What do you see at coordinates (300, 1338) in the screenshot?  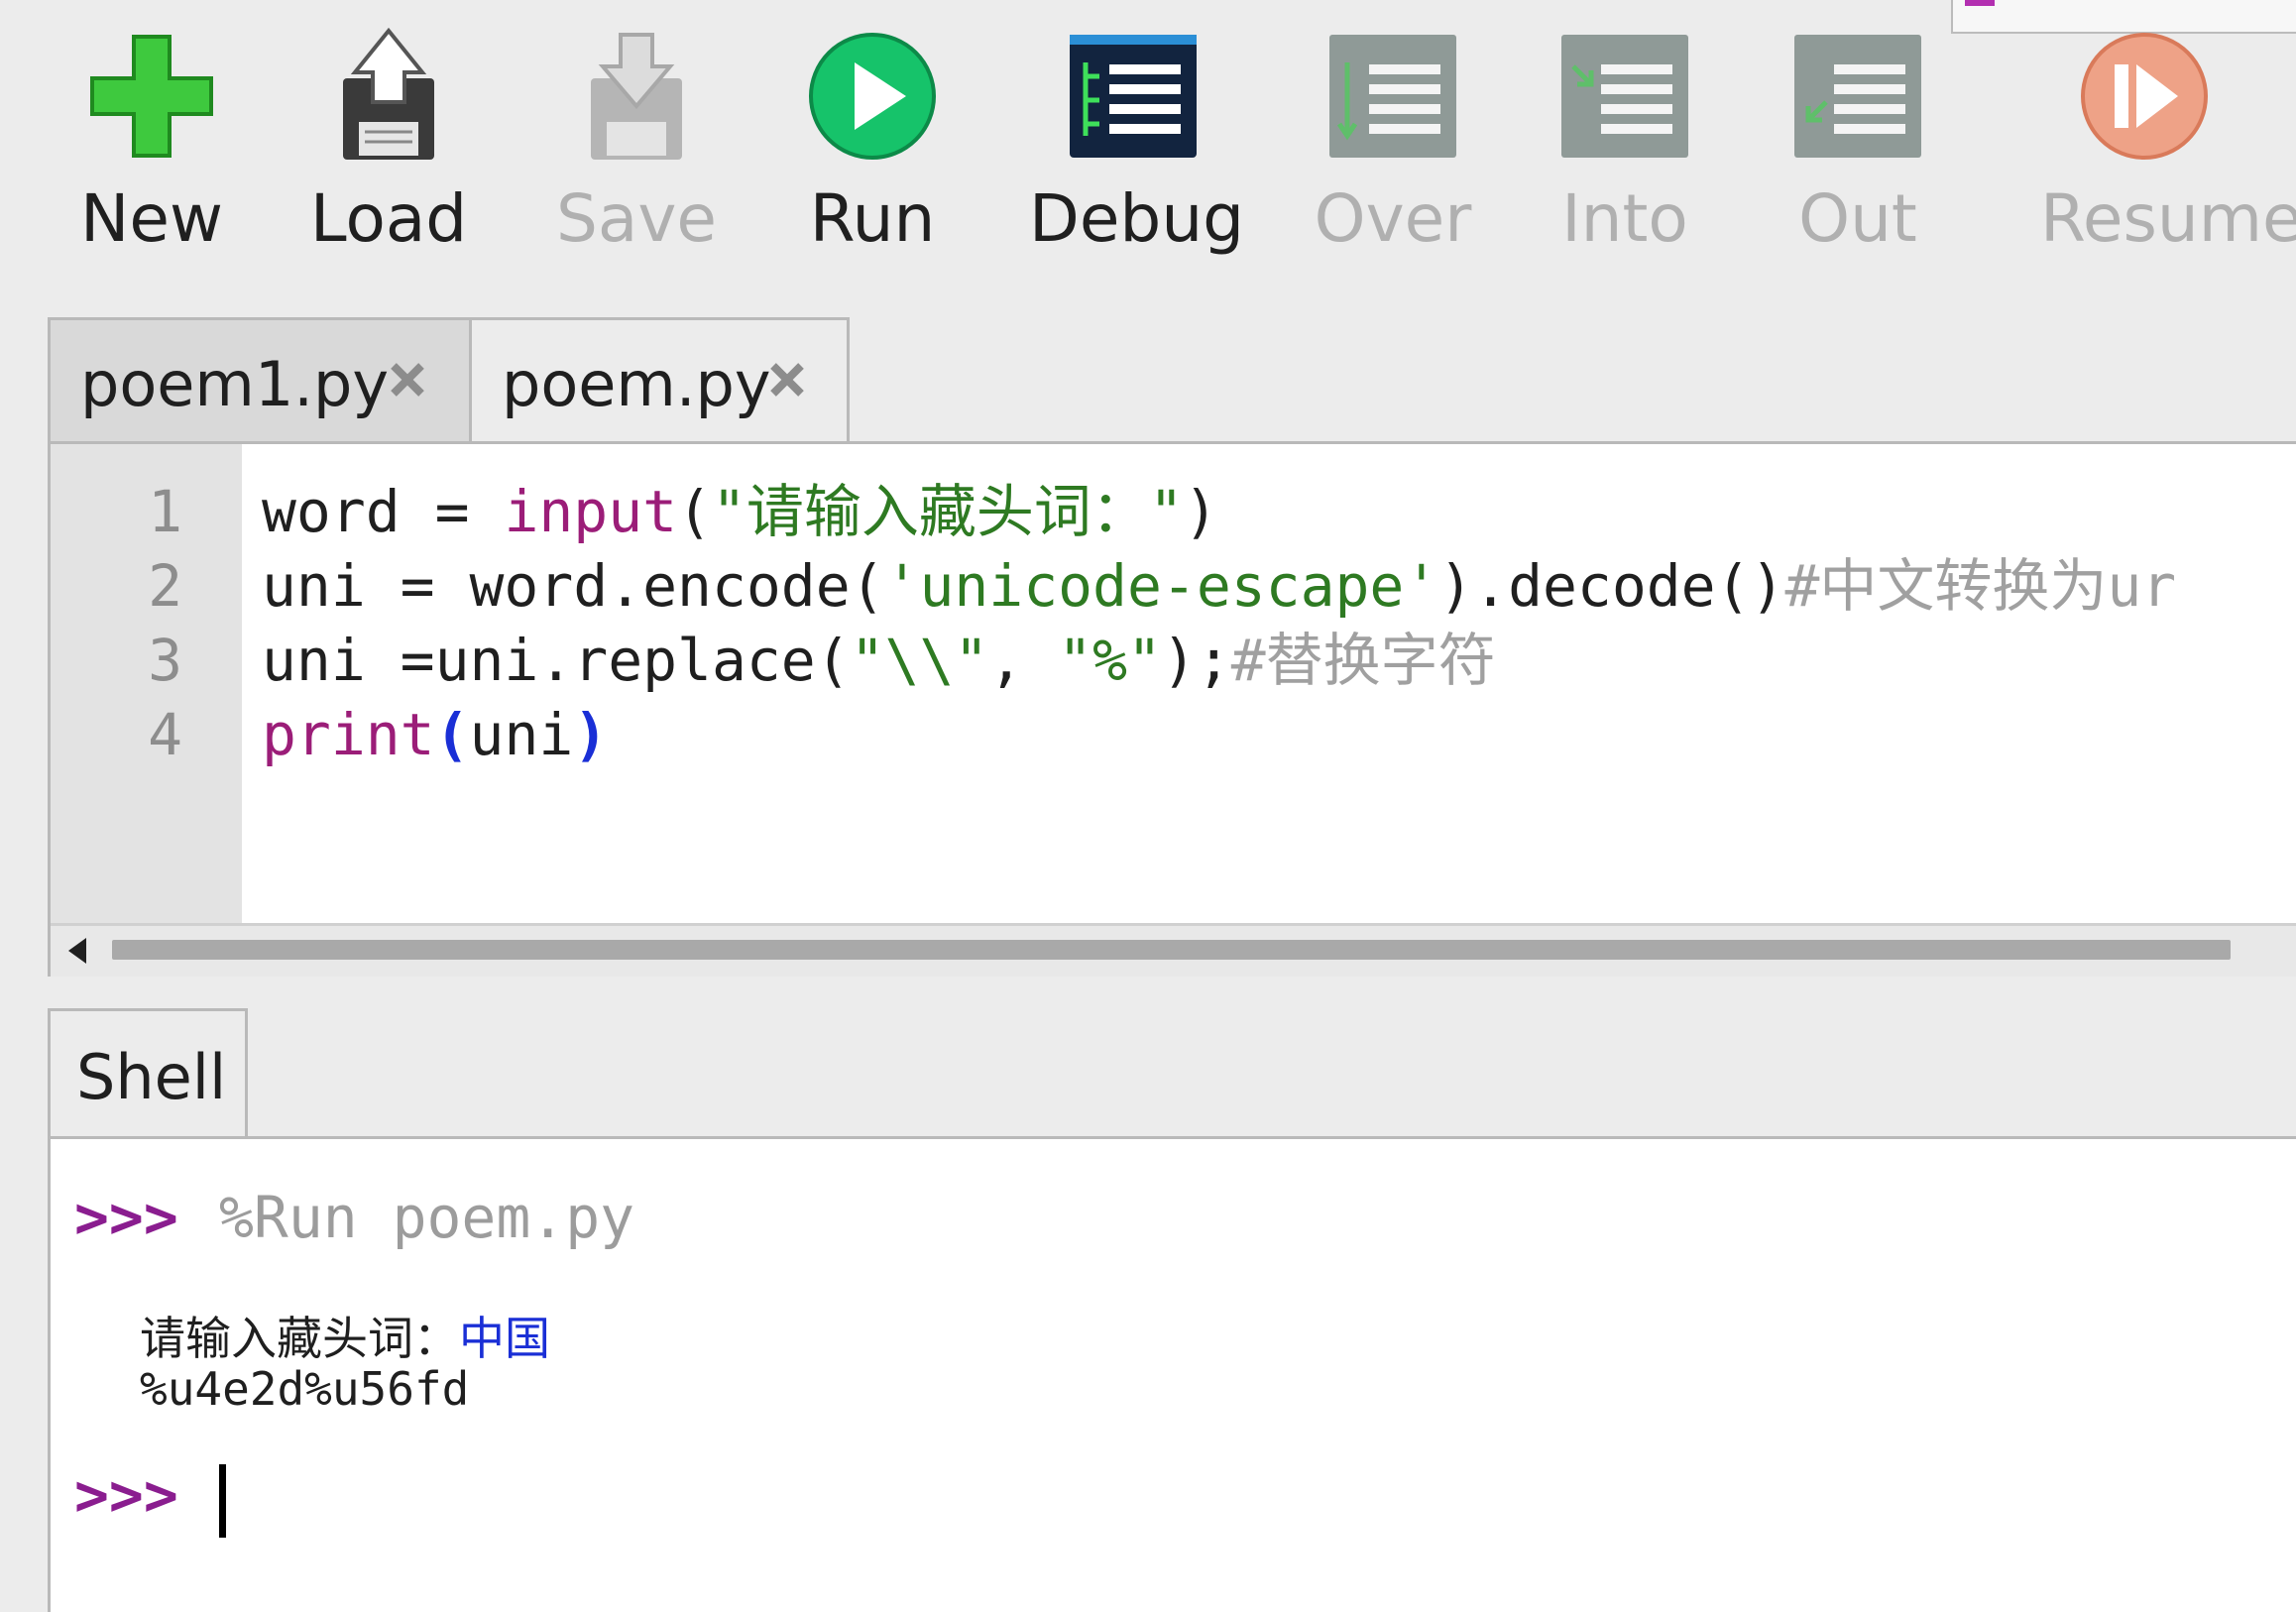 I see `output-prompt-text: 请输入藏头词：` at bounding box center [300, 1338].